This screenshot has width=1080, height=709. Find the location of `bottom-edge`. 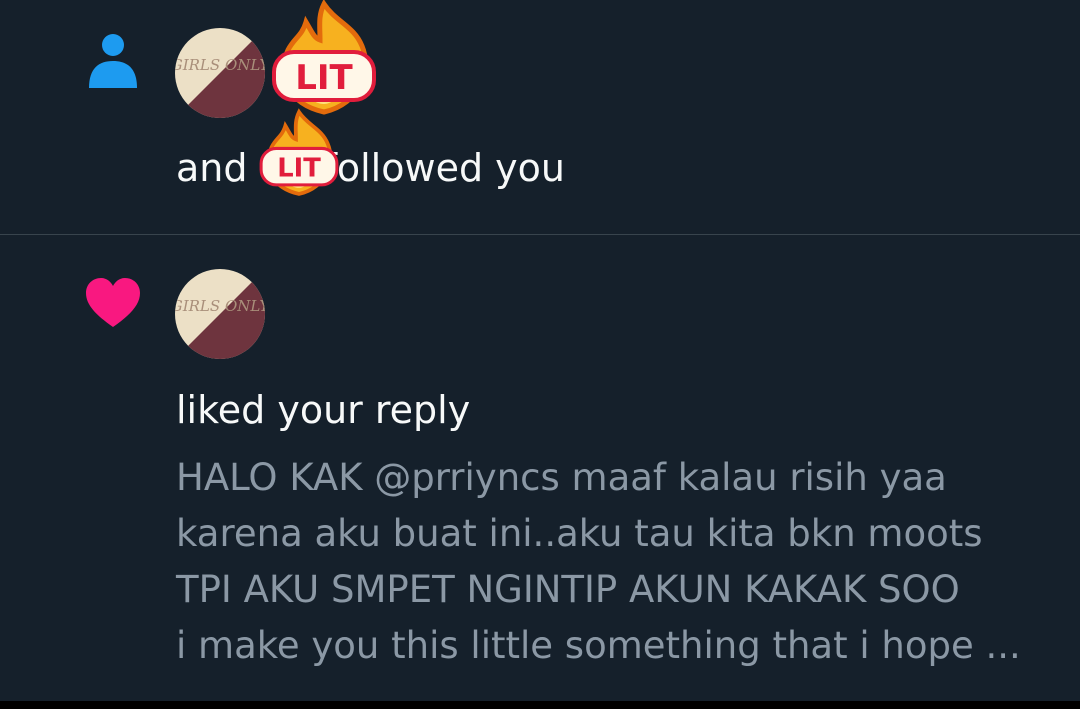

bottom-edge is located at coordinates (540, 705).